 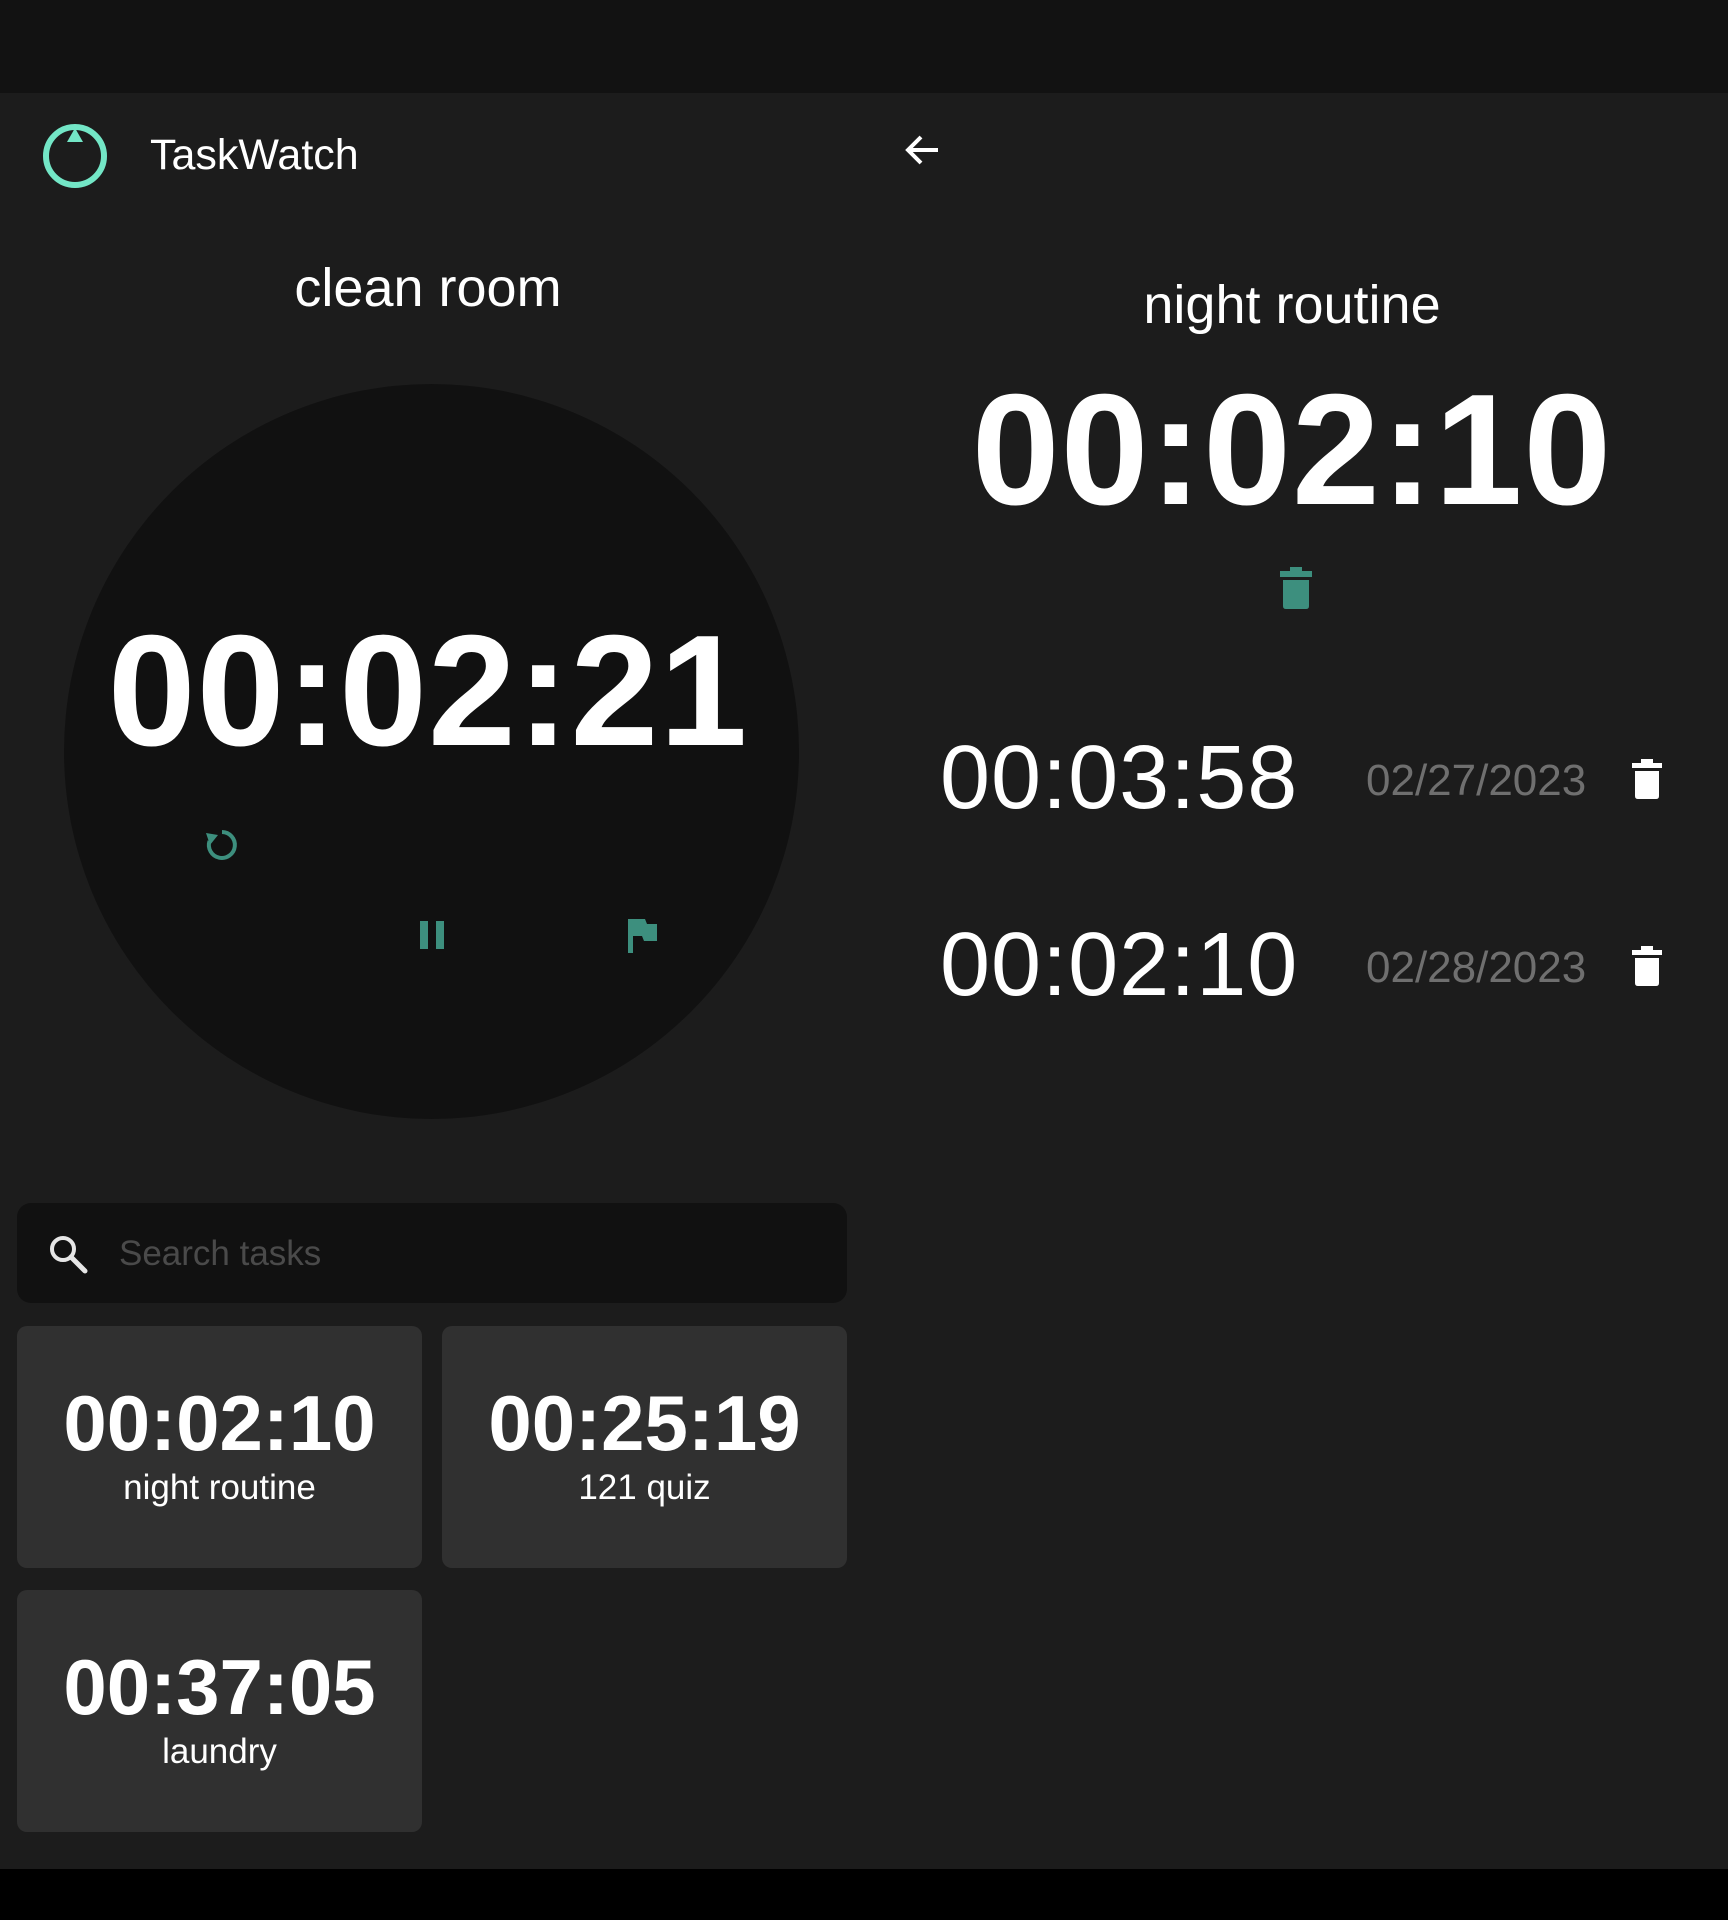 I want to click on reset-button, so click(x=222, y=845).